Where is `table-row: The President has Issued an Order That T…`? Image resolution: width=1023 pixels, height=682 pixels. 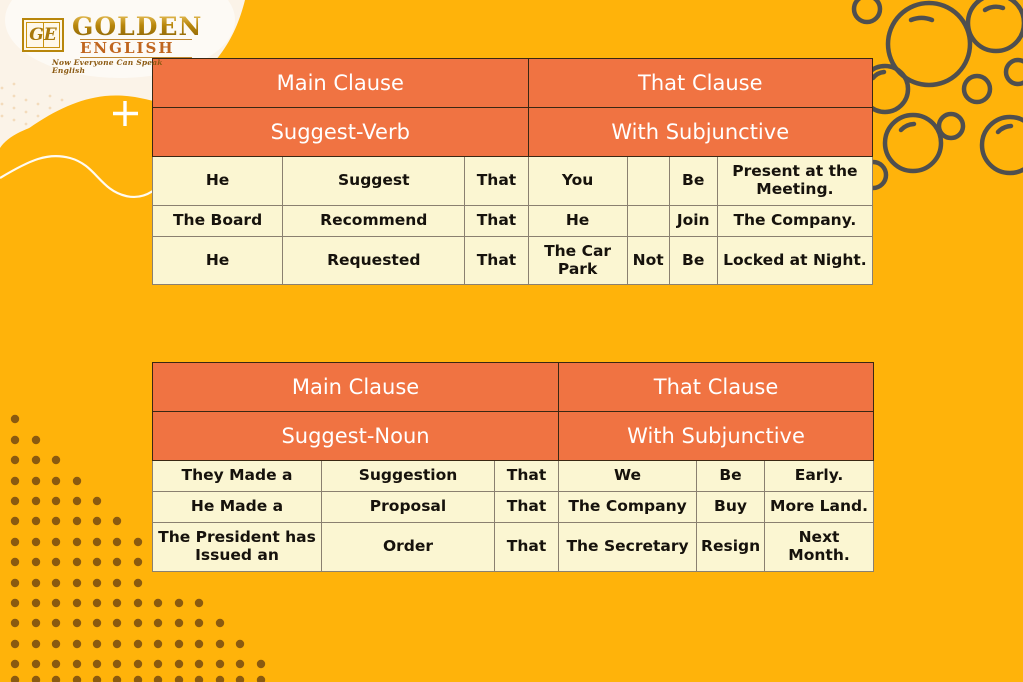
table-row: The President has Issued an Order That T… is located at coordinates (513, 546).